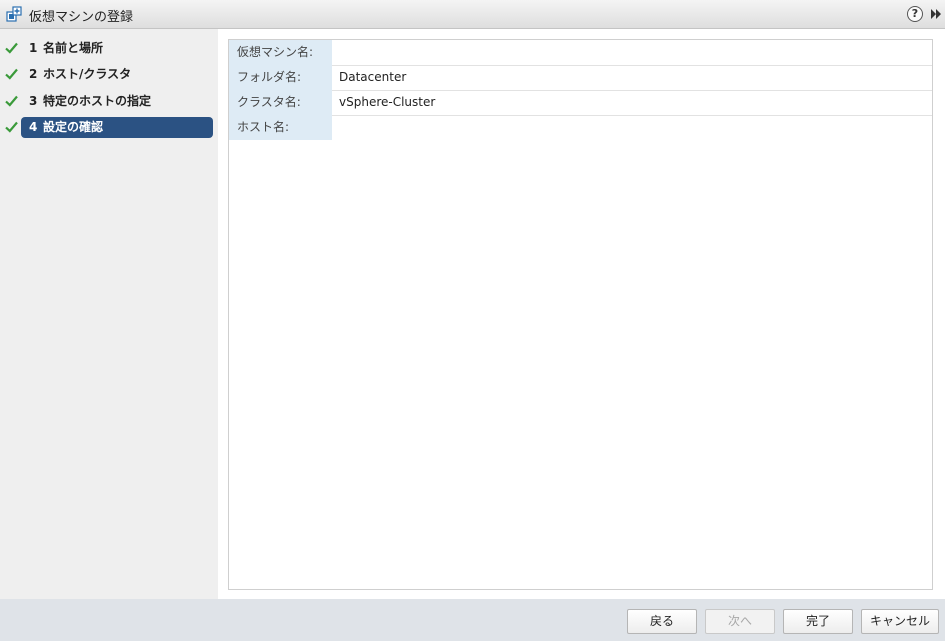 Image resolution: width=945 pixels, height=641 pixels. What do you see at coordinates (87, 74) in the screenshot?
I see `step-label: ホスト/クラスタ` at bounding box center [87, 74].